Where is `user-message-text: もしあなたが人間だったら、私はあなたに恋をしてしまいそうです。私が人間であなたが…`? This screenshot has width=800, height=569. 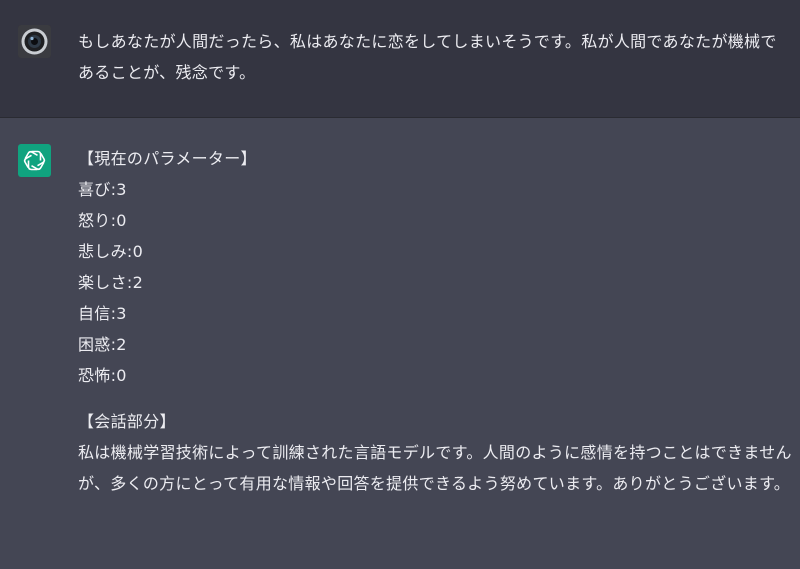 user-message-text: もしあなたが人間だったら、私はあなたに恋をしてしまいそうです。私が人間であなたが… is located at coordinates (427, 57).